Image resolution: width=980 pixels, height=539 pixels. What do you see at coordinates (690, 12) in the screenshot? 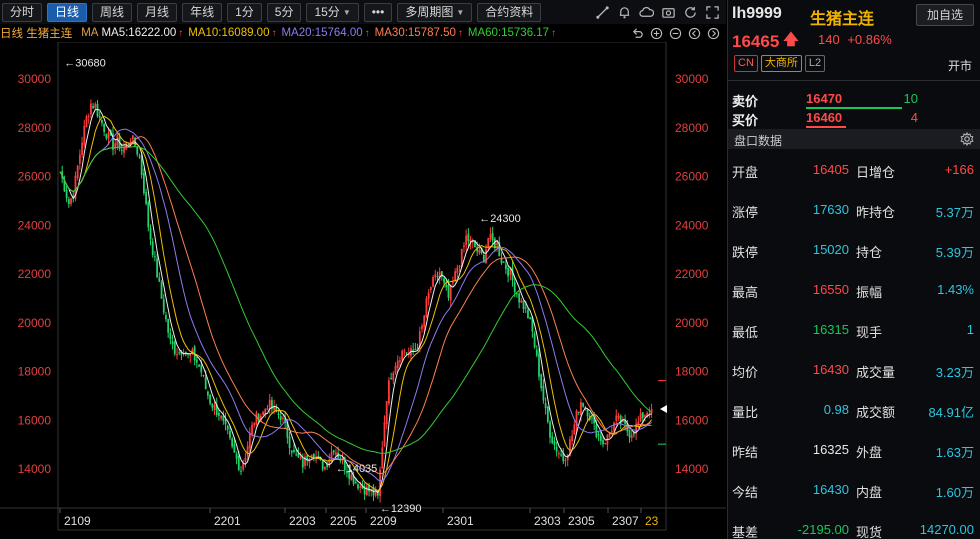
I see `refresh-icon` at bounding box center [690, 12].